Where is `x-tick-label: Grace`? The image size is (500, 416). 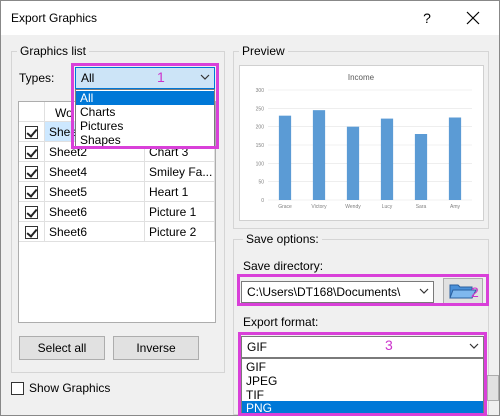 x-tick-label: Grace is located at coordinates (285, 207).